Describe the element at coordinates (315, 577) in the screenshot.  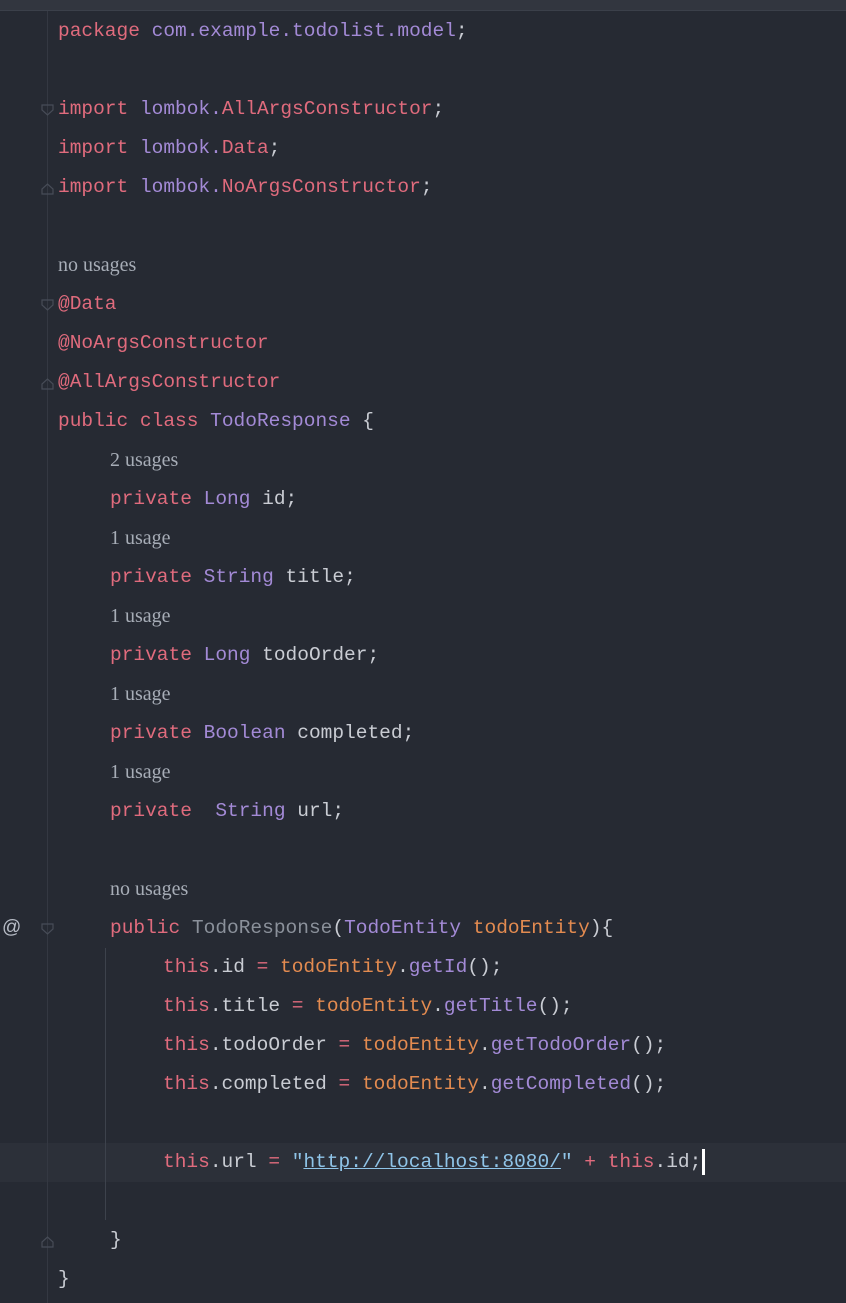
I see `field-name: title` at that location.